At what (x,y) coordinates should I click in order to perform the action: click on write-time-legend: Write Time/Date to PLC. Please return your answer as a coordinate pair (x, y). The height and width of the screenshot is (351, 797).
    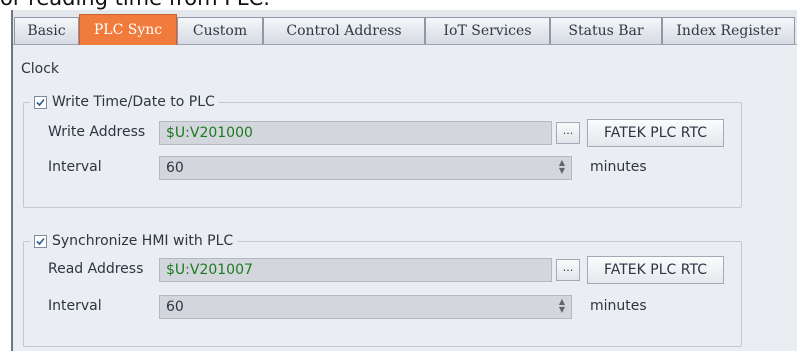
    Looking at the image, I should click on (124, 102).